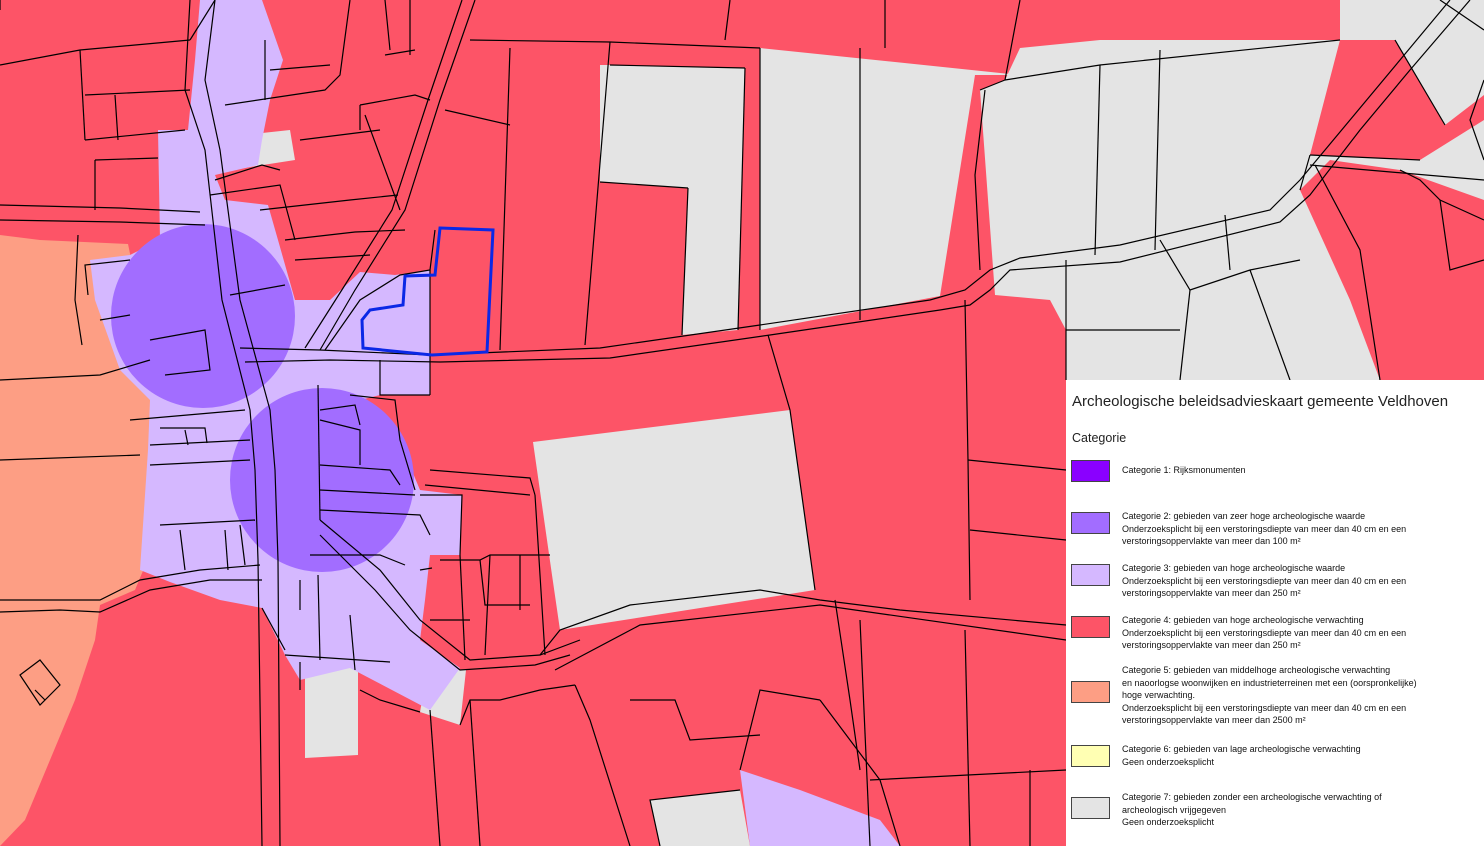 The width and height of the screenshot is (1484, 846). Describe the element at coordinates (1184, 470) in the screenshot. I see `legend-text-line: Categorie 1: Rijksmonumenten` at that location.